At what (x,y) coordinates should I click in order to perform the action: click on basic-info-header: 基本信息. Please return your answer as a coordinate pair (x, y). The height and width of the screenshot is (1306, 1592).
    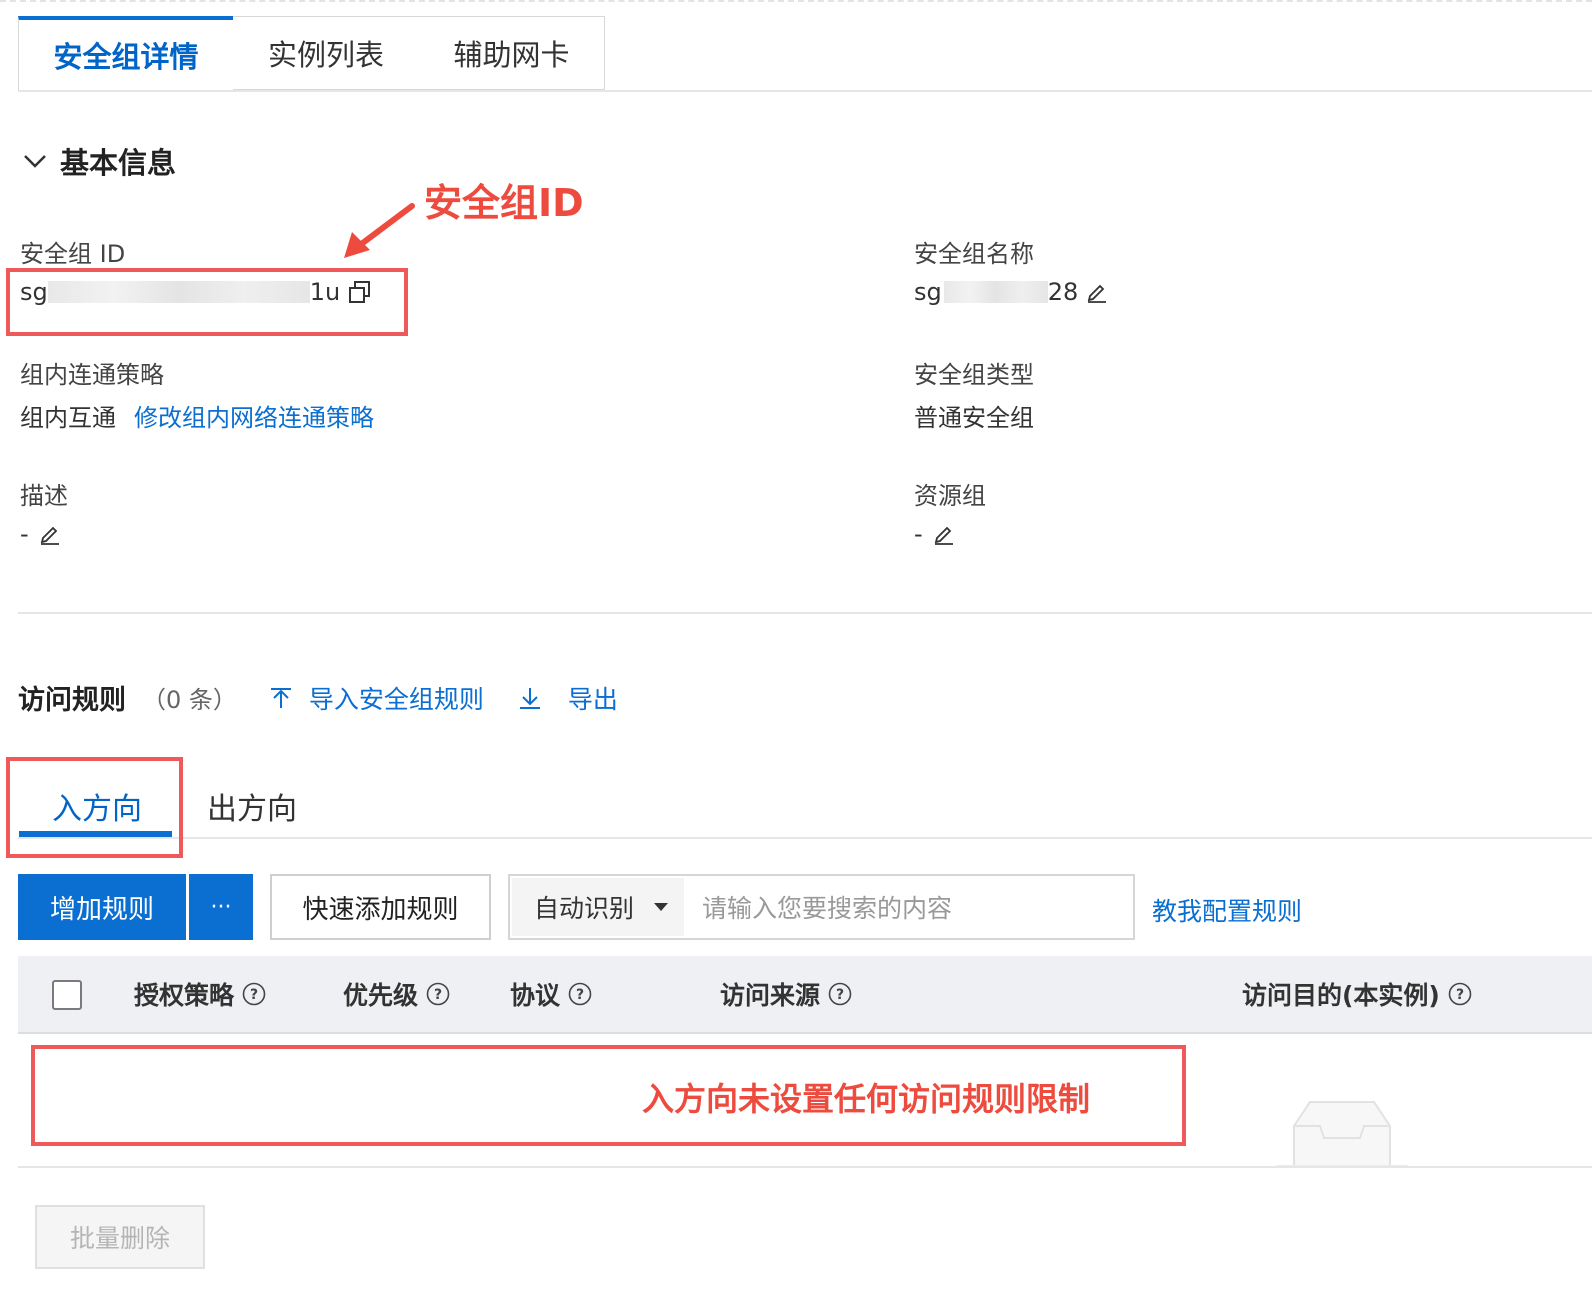
    Looking at the image, I should click on (98, 161).